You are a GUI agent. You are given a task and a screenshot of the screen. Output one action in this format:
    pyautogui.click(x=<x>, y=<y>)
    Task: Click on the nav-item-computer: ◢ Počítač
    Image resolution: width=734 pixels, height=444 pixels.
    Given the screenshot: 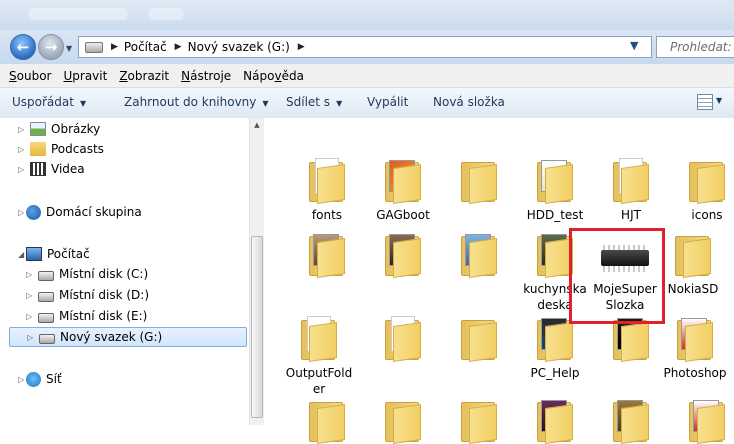 What is the action you would take?
    pyautogui.click(x=54, y=254)
    